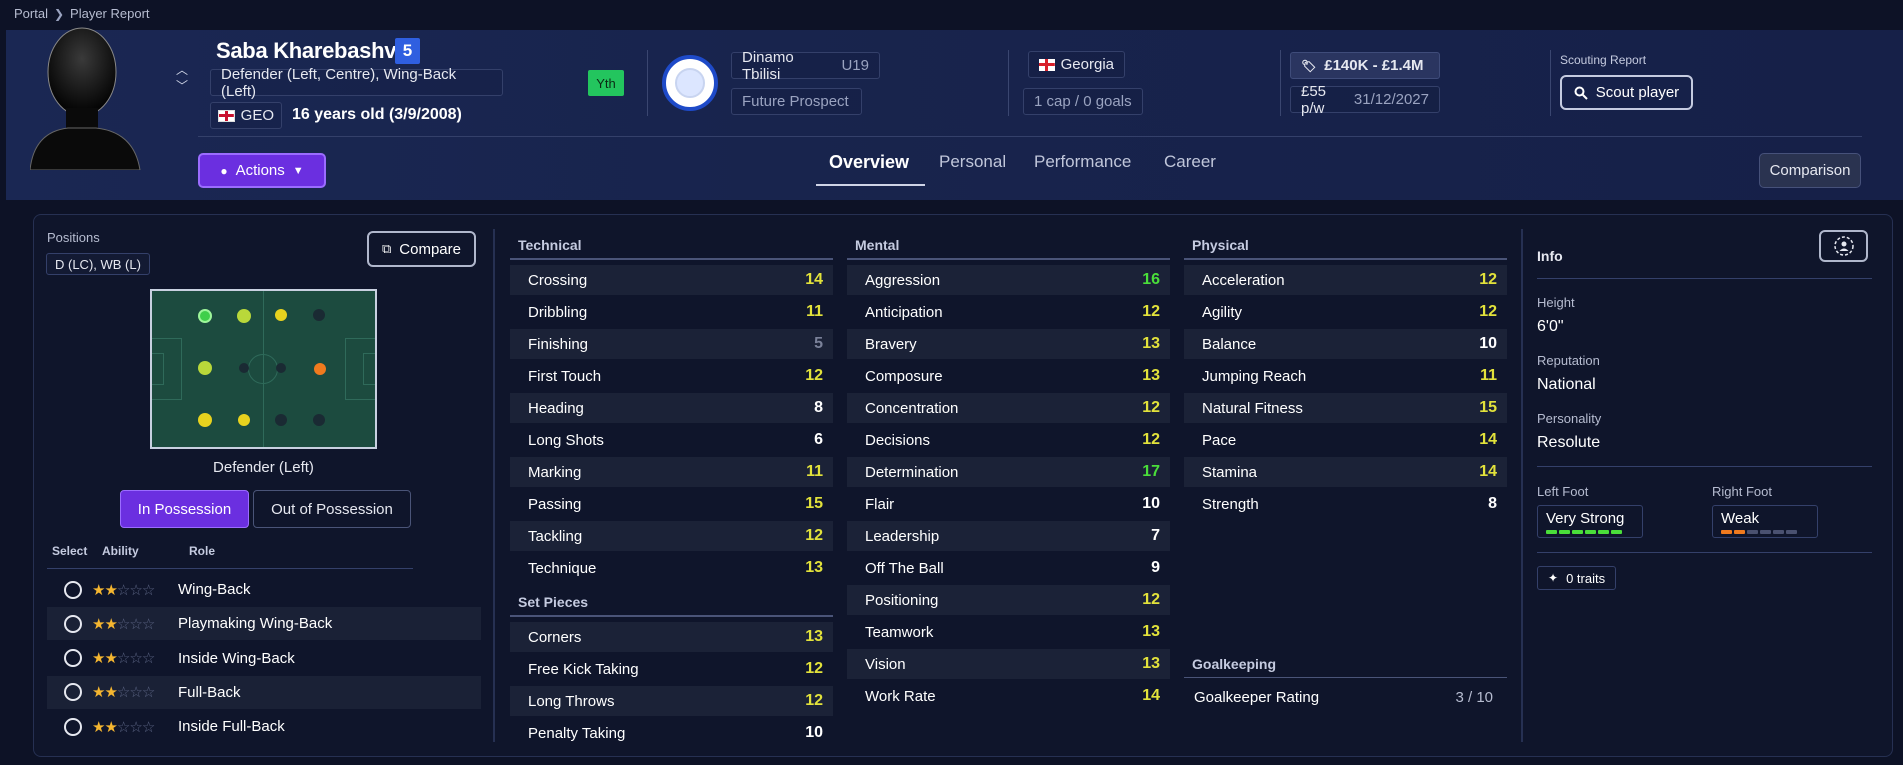 The width and height of the screenshot is (1903, 765). What do you see at coordinates (1190, 162) in the screenshot?
I see `tab-career: Career` at bounding box center [1190, 162].